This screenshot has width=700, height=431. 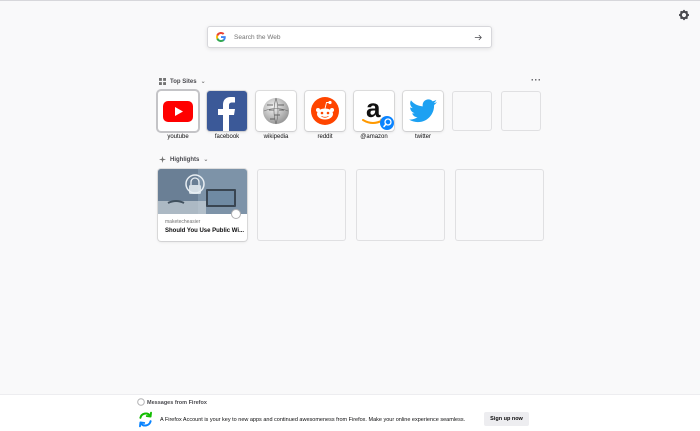 I want to click on message-heading: Messages from Firefox, so click(x=177, y=403).